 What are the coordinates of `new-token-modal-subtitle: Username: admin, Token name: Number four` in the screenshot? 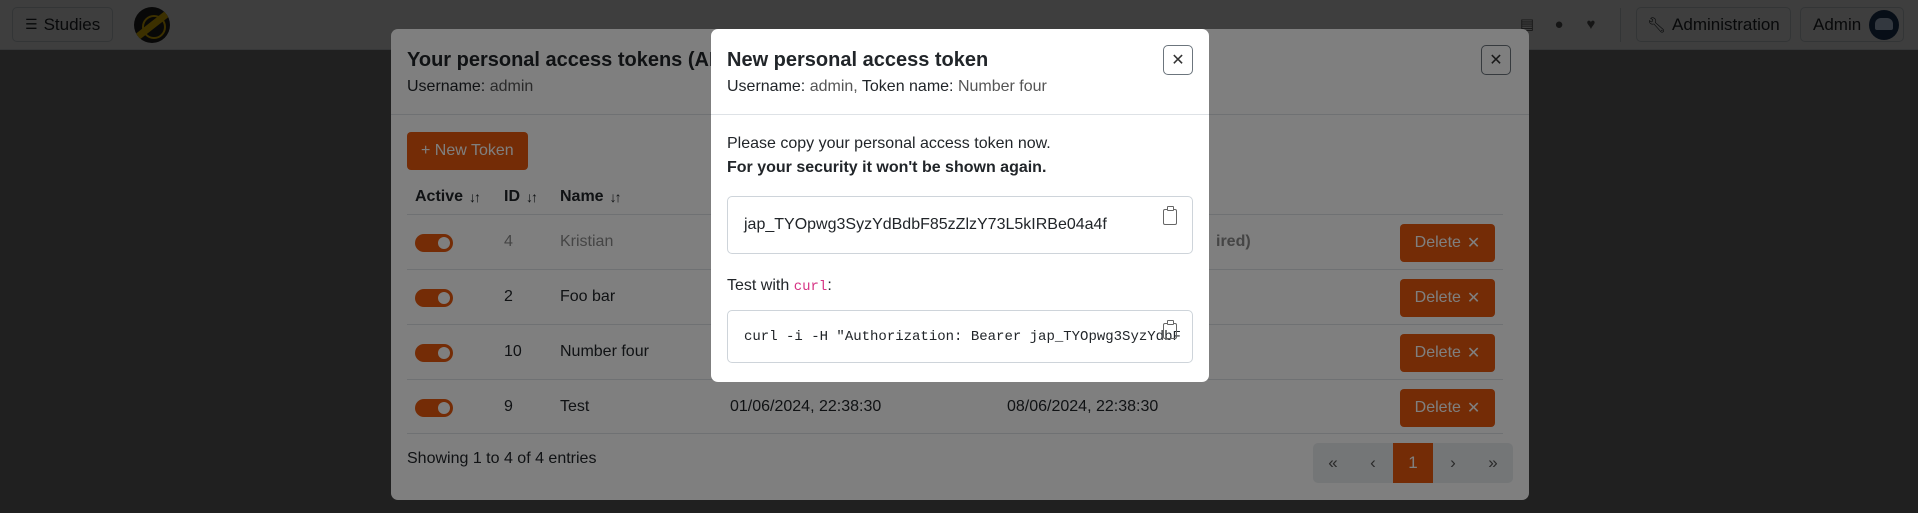 It's located at (960, 87).